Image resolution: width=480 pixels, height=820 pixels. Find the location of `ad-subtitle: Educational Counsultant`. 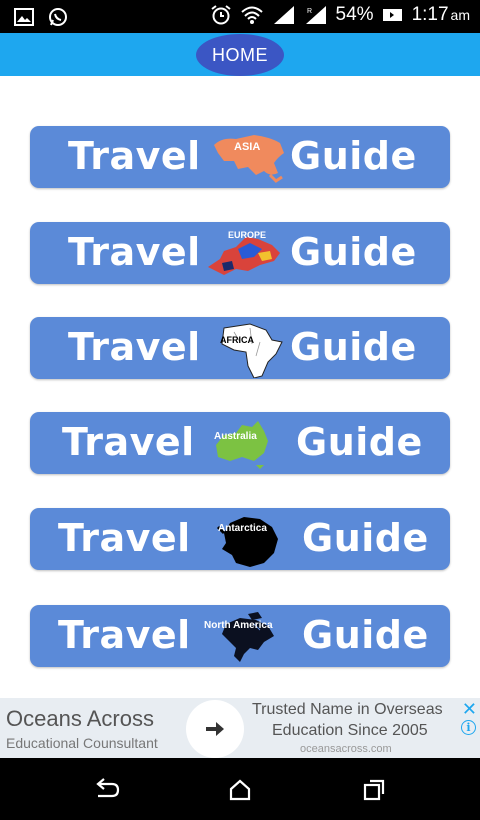

ad-subtitle: Educational Counsultant is located at coordinates (82, 743).